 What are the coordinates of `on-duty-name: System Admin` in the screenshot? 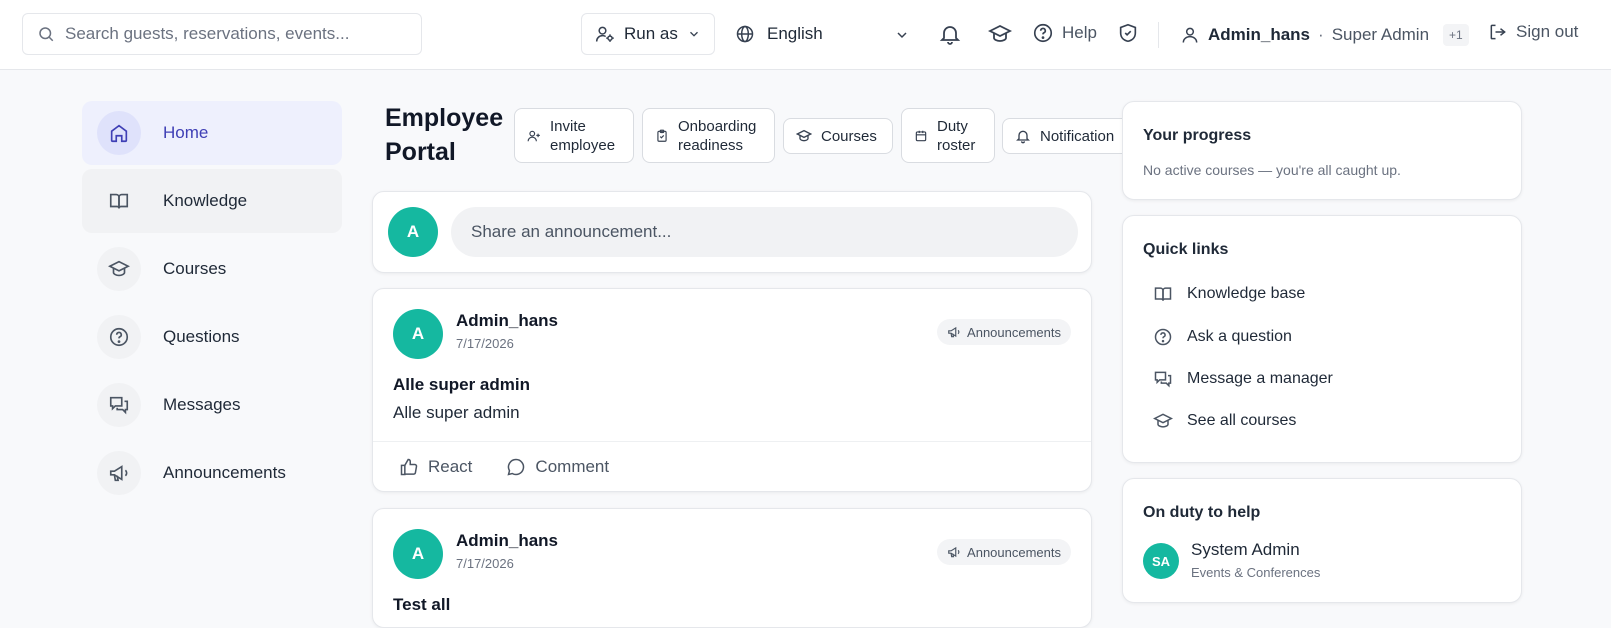 It's located at (1245, 550).